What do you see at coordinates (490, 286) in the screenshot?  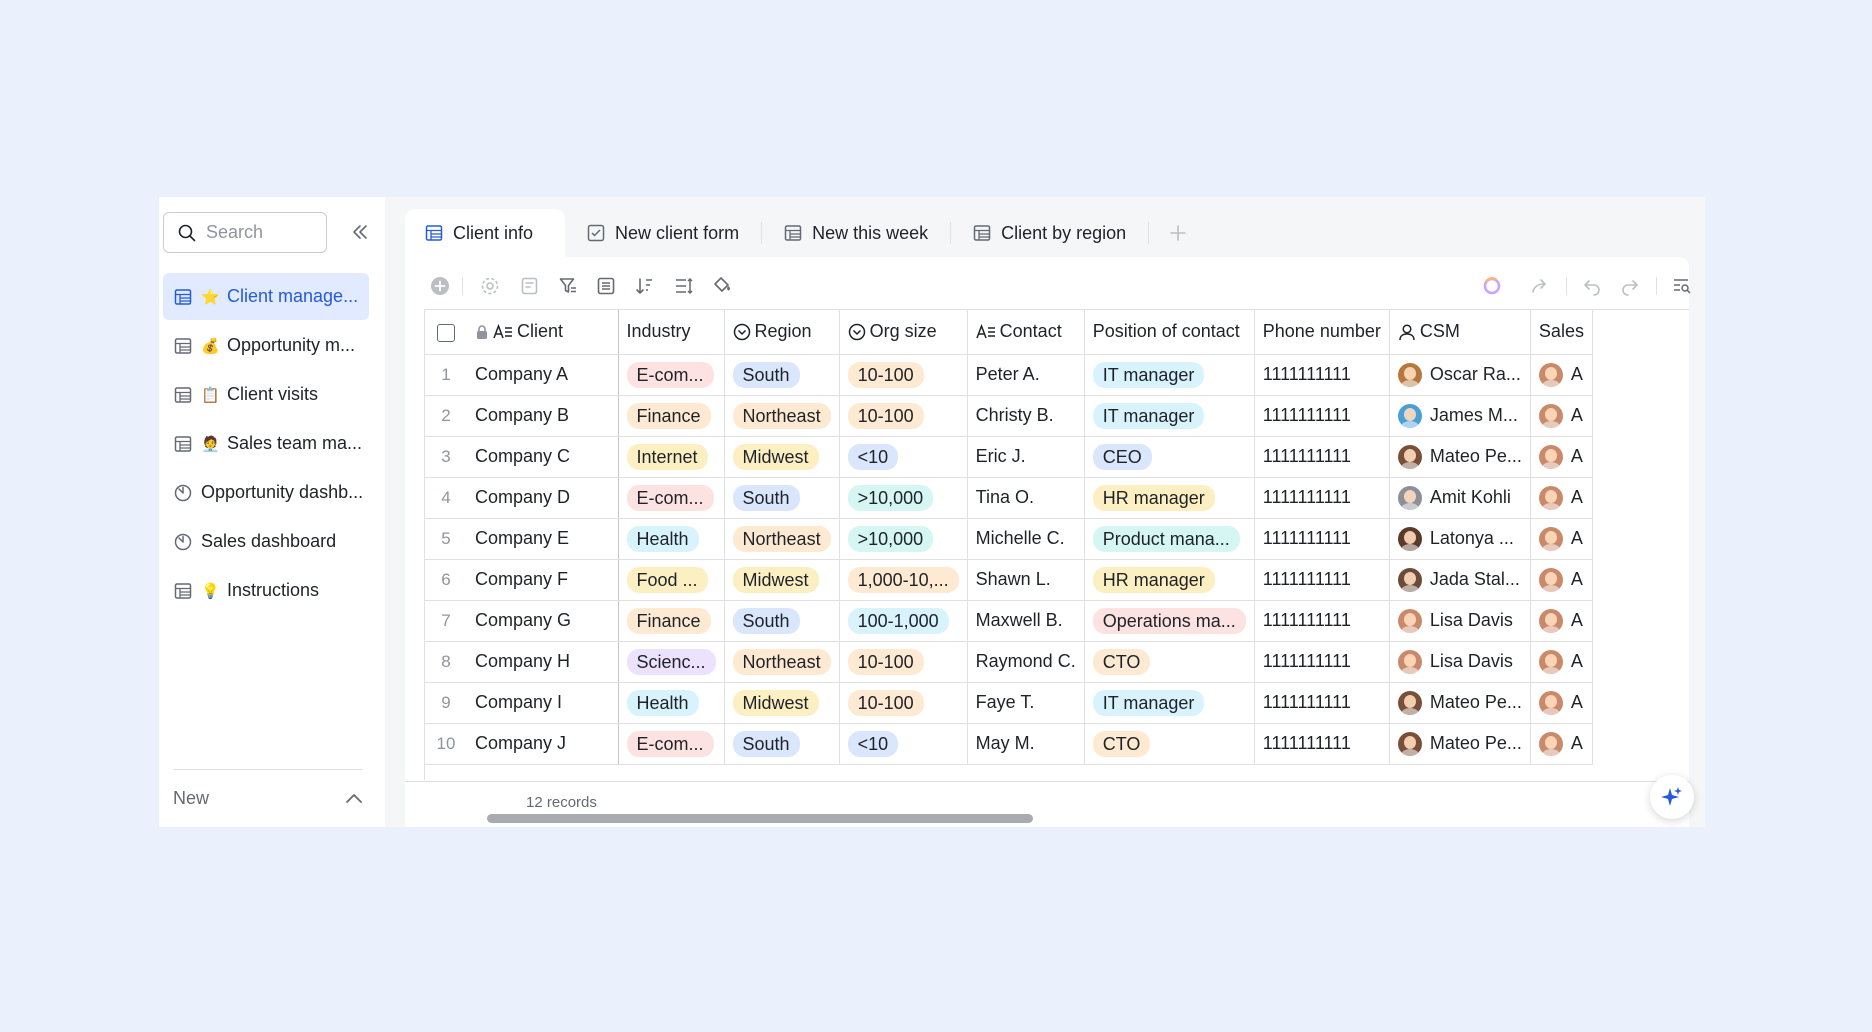 I see `settings-button` at bounding box center [490, 286].